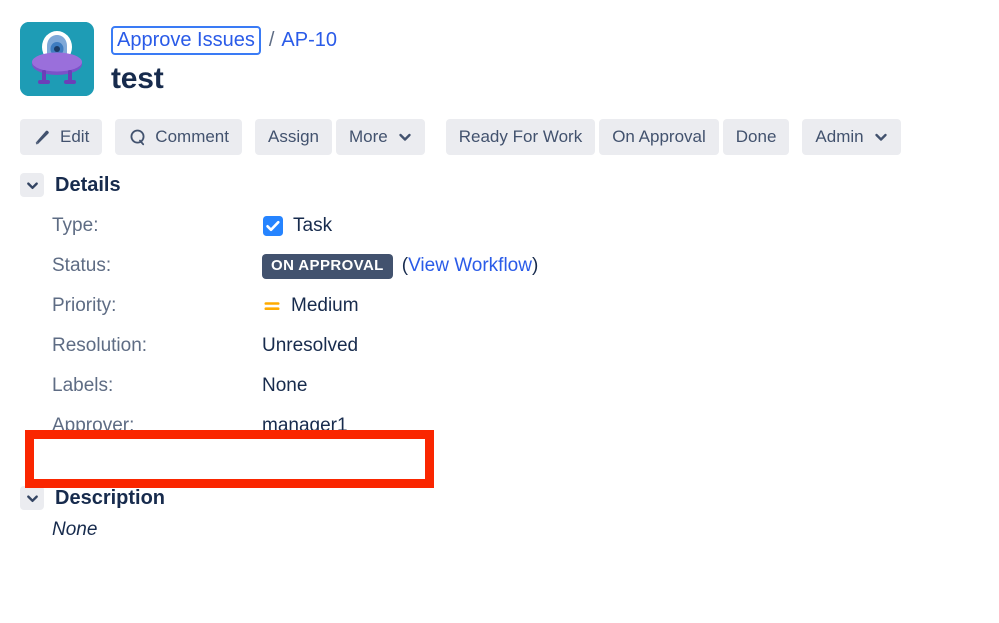 The image size is (999, 623). Describe the element at coordinates (509, 306) in the screenshot. I see `field-row-priority: Priority: Medium` at that location.